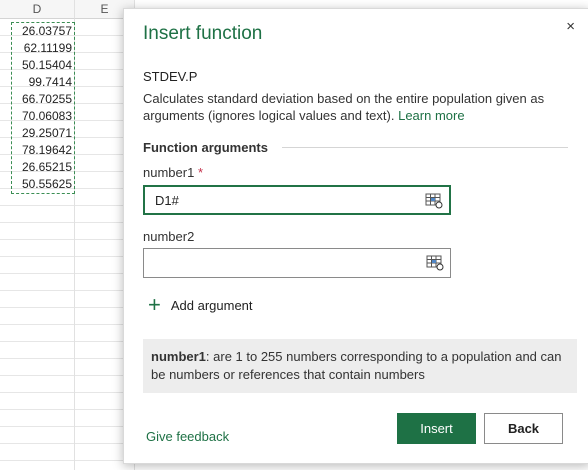 The width and height of the screenshot is (588, 470). What do you see at coordinates (211, 305) in the screenshot?
I see `add-argument-label: Add argument` at bounding box center [211, 305].